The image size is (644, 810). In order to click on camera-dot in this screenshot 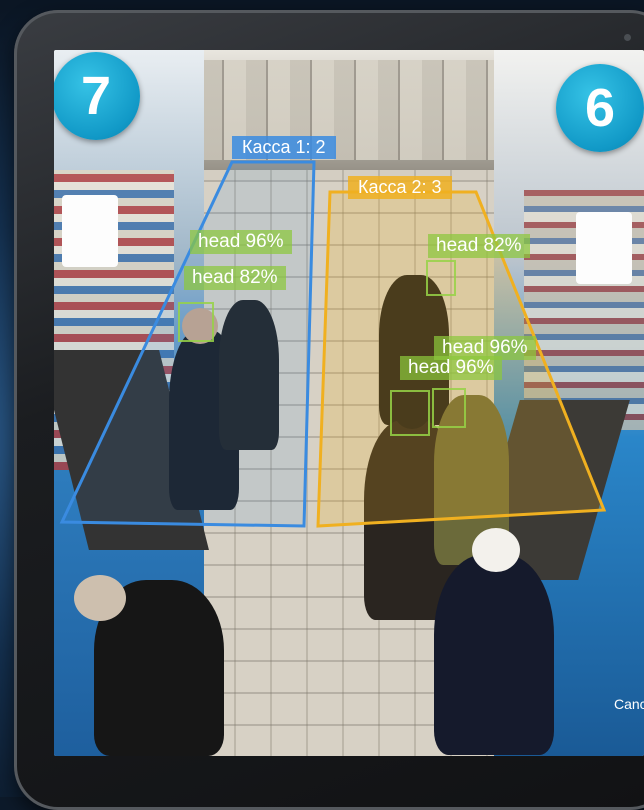, I will do `click(627, 37)`.